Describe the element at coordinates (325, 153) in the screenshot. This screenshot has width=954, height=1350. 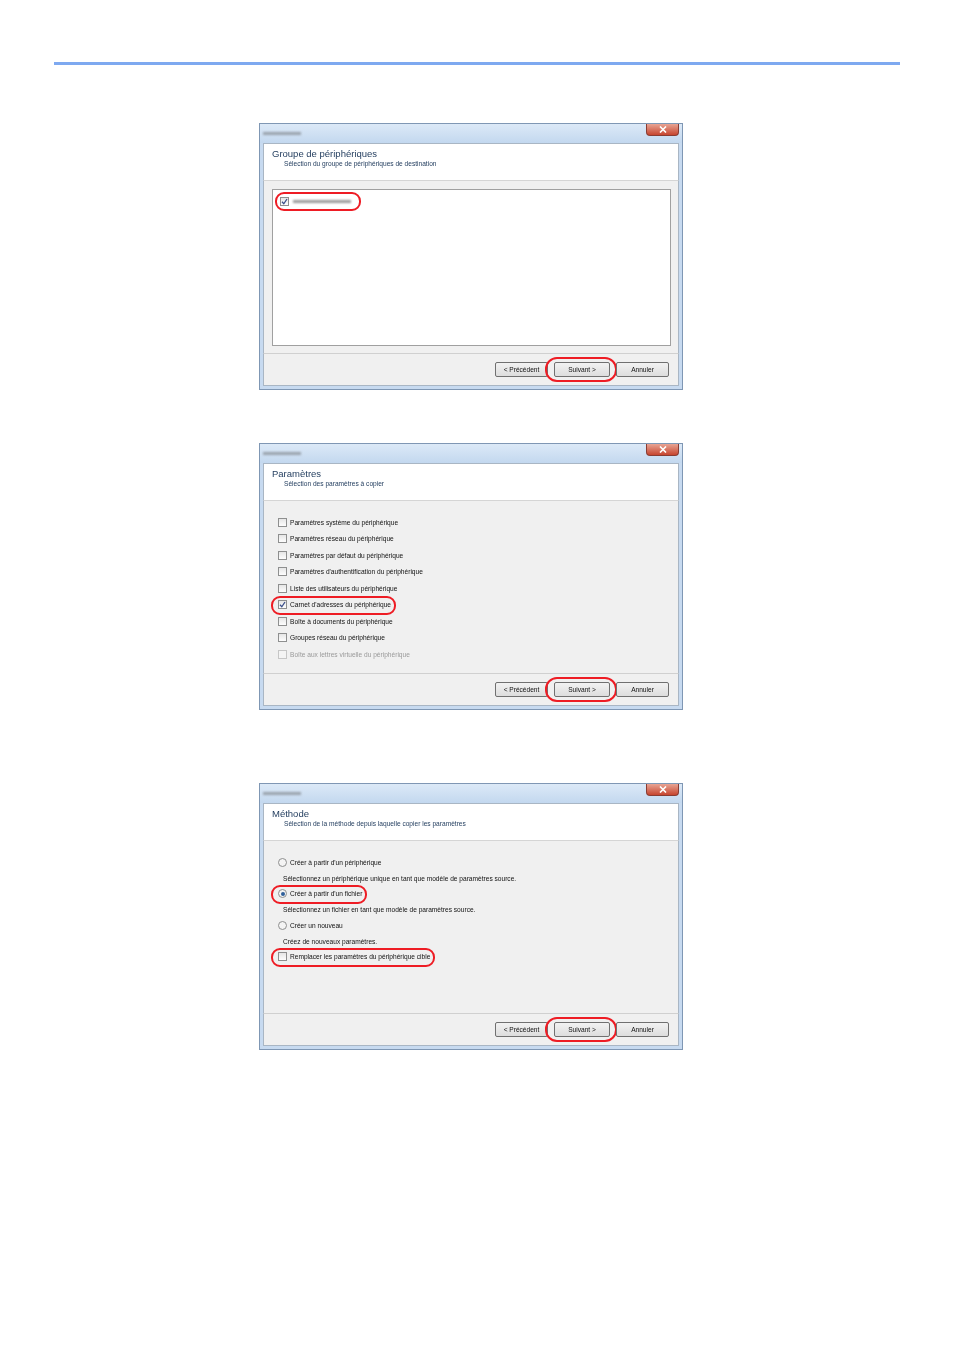
I see `dialog-heading: Groupe de périphériques` at that location.